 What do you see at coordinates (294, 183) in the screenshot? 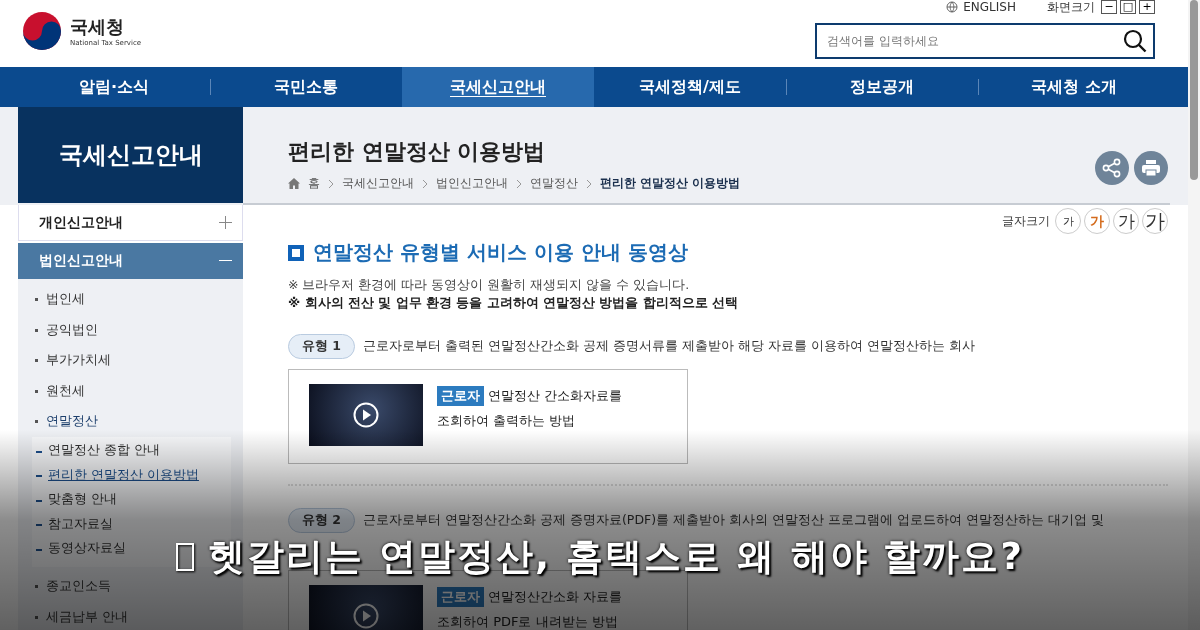
I see `home-icon` at bounding box center [294, 183].